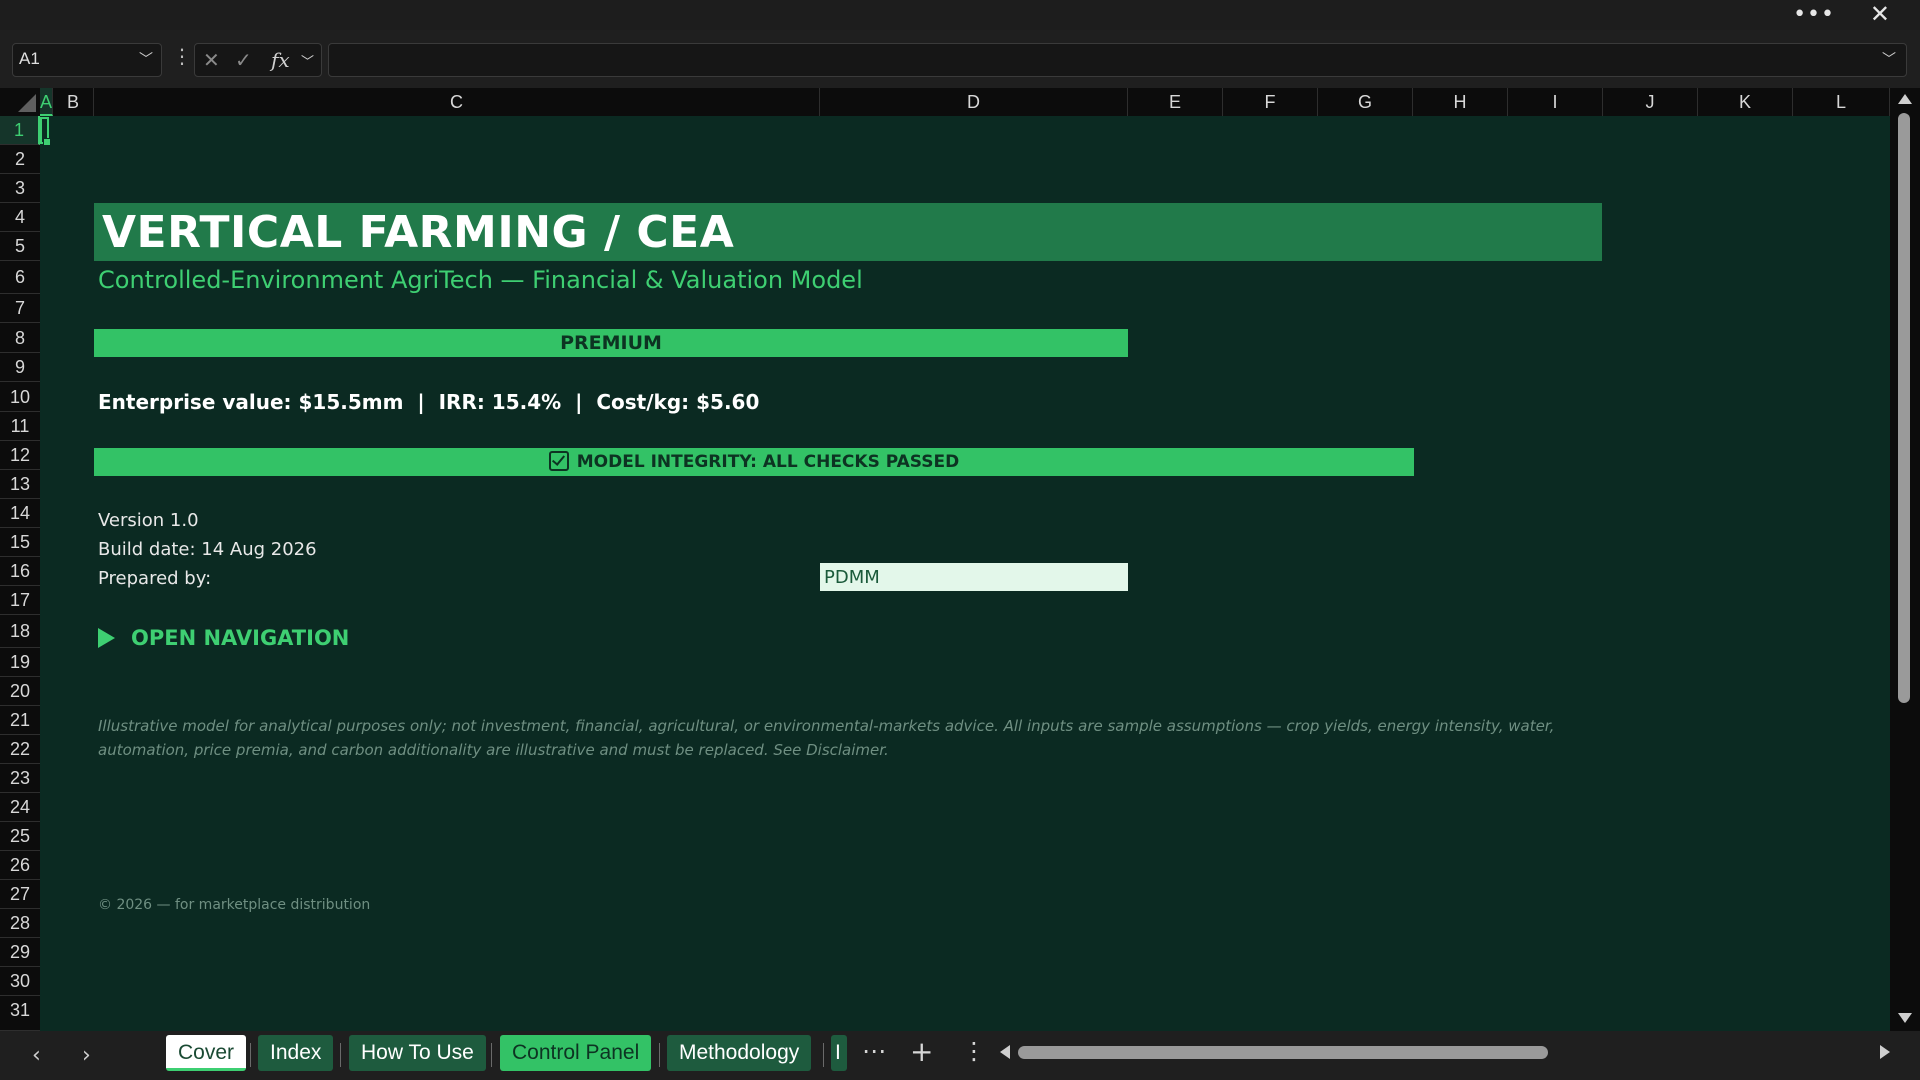 Image resolution: width=1920 pixels, height=1080 pixels. Describe the element at coordinates (921, 1051) in the screenshot. I see `add-sheet-icon: +` at that location.